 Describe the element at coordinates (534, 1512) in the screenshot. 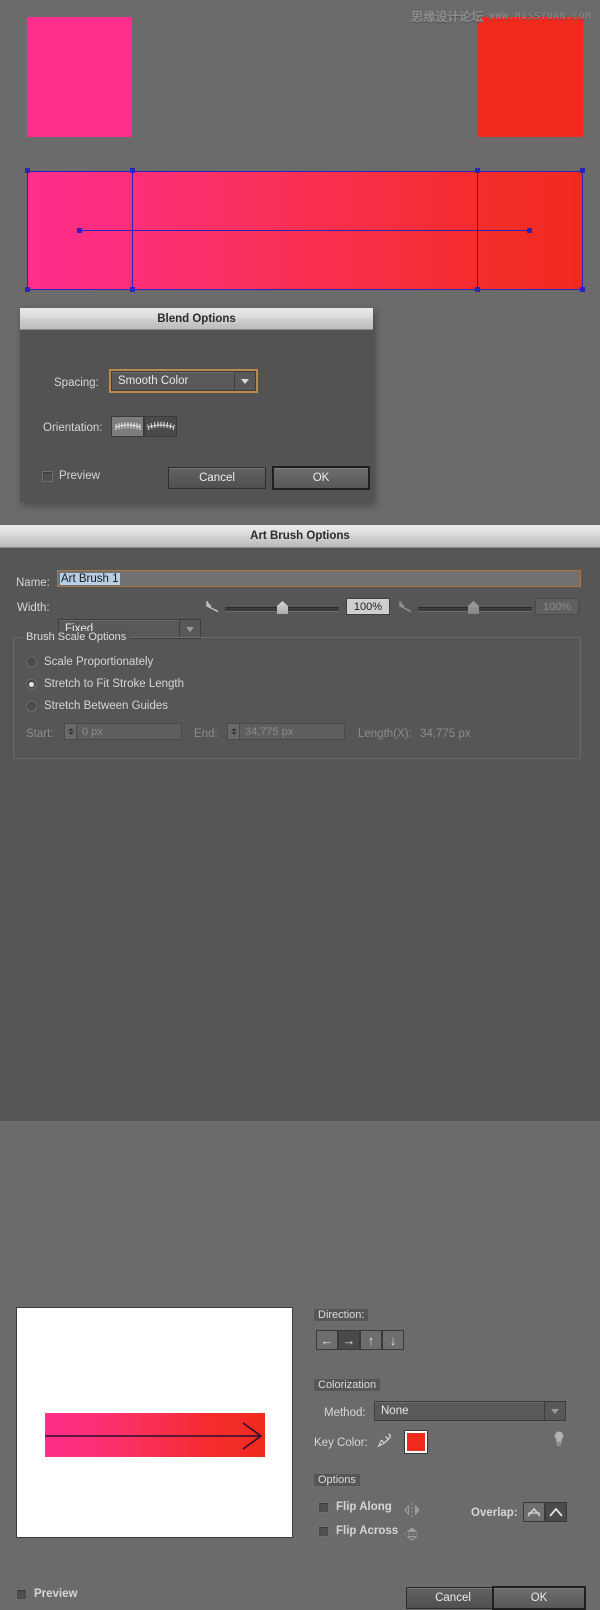

I see `overlap-allow-button` at that location.